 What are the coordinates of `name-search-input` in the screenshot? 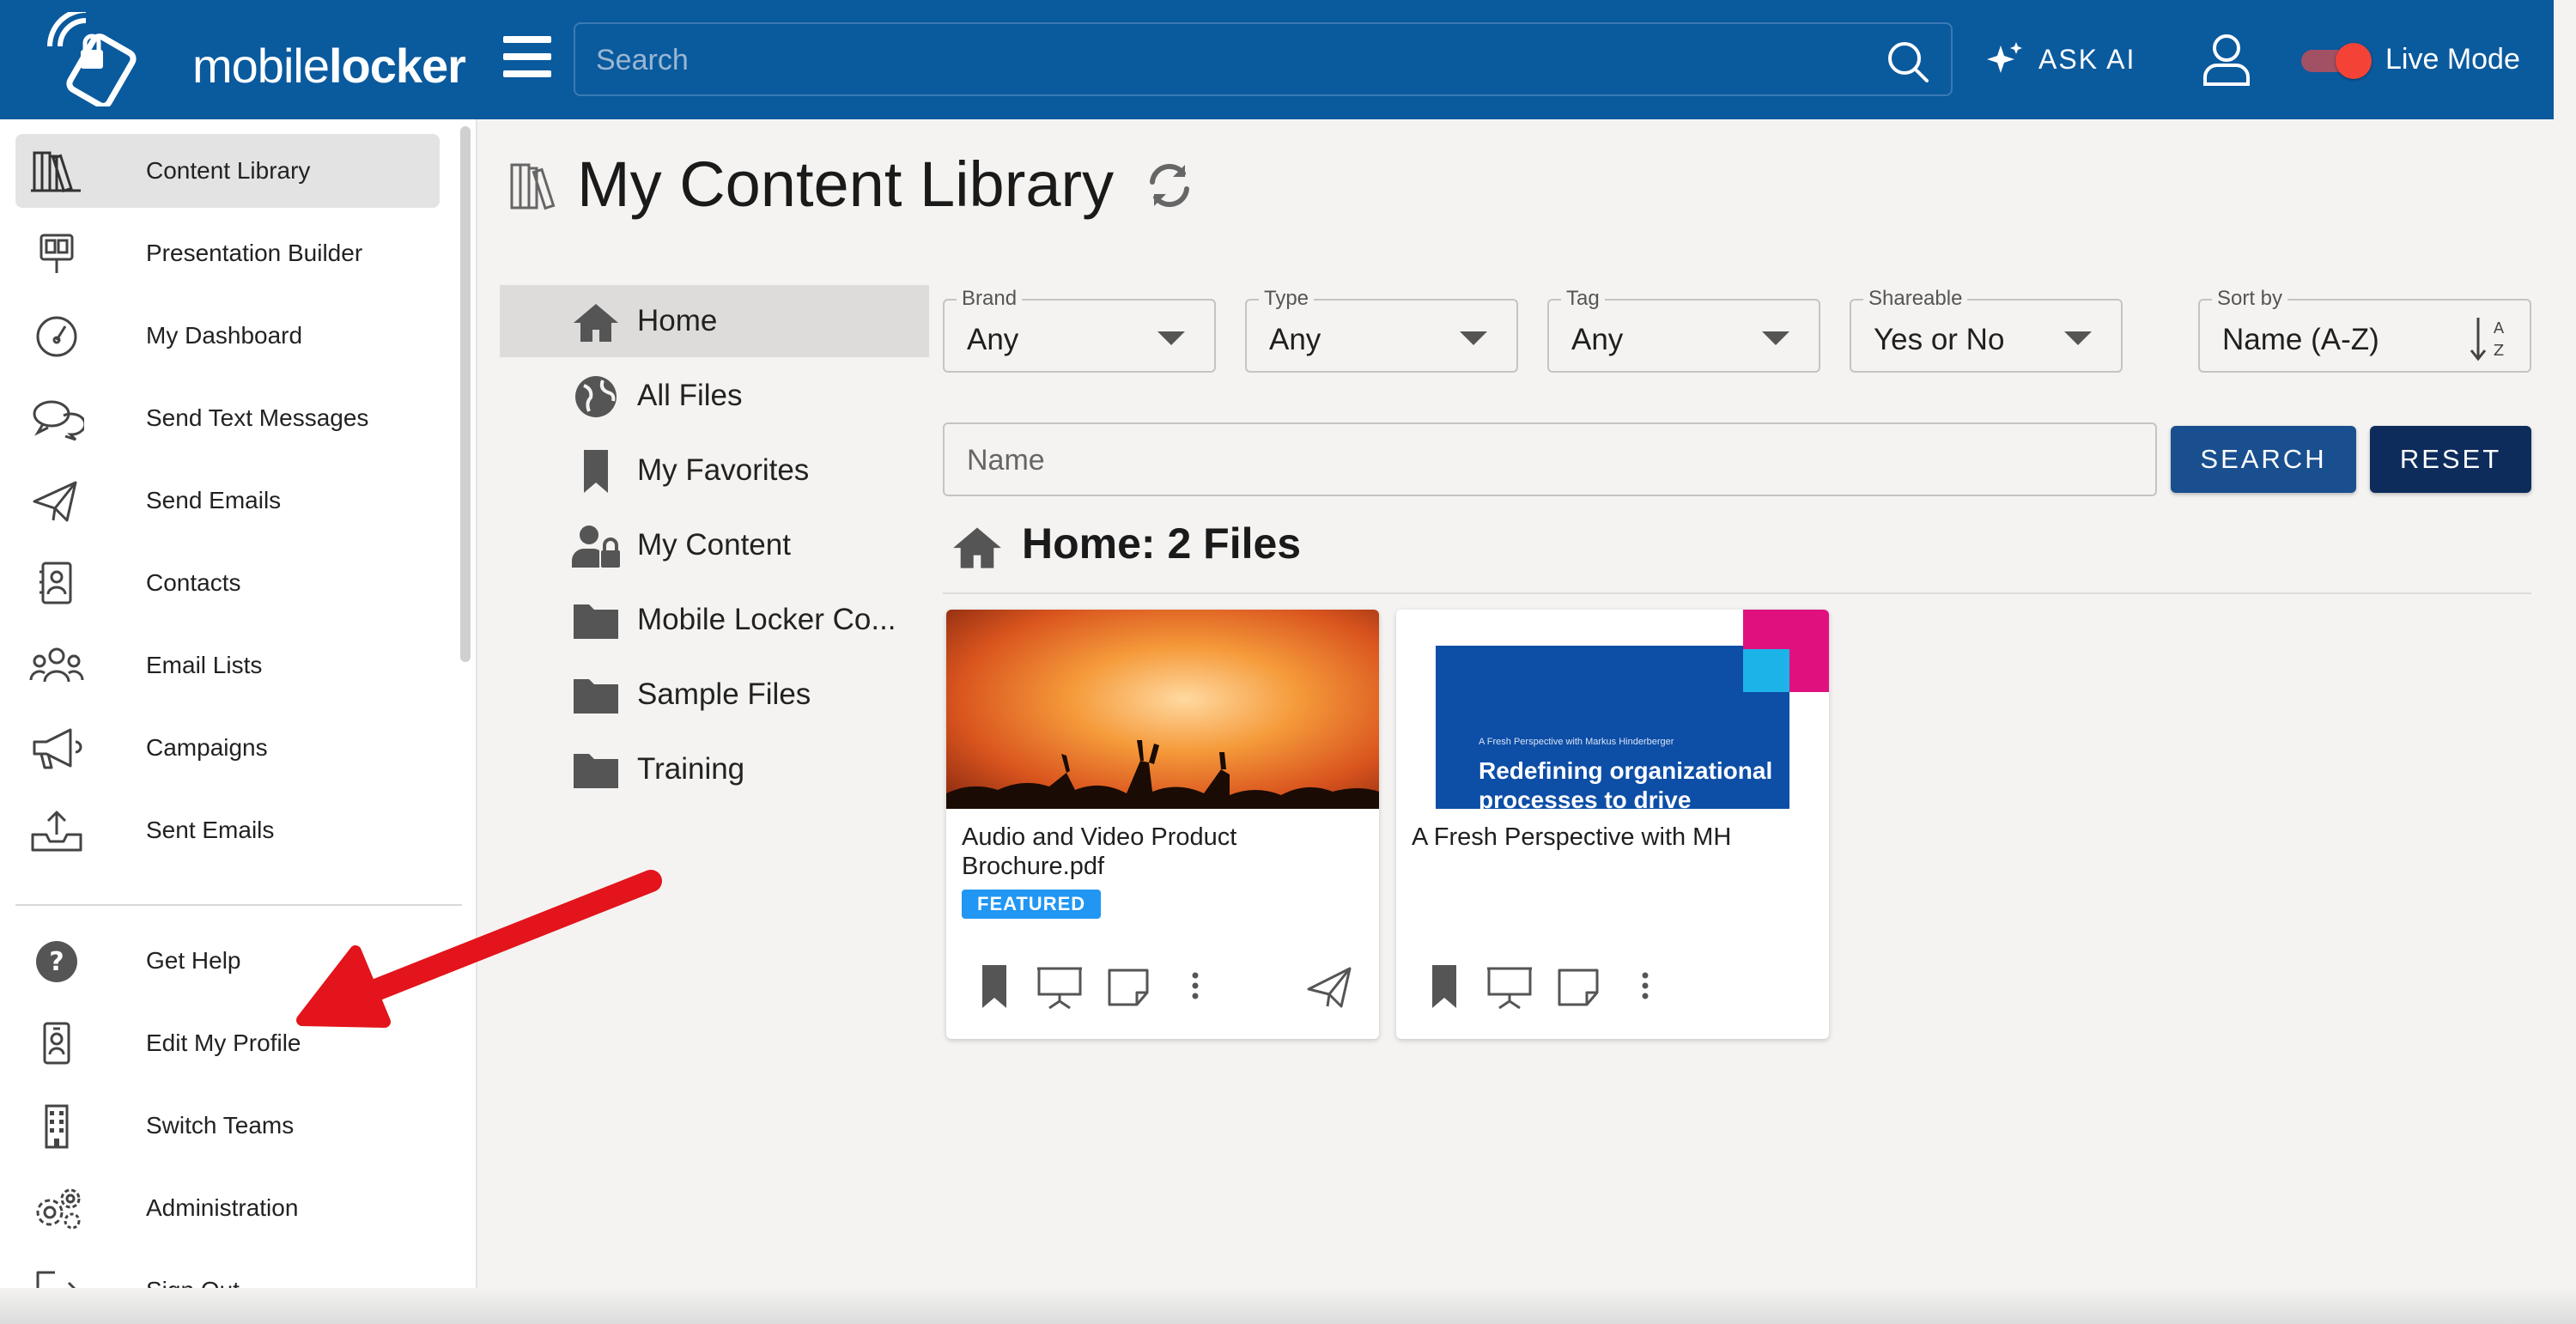 It's located at (1525, 460).